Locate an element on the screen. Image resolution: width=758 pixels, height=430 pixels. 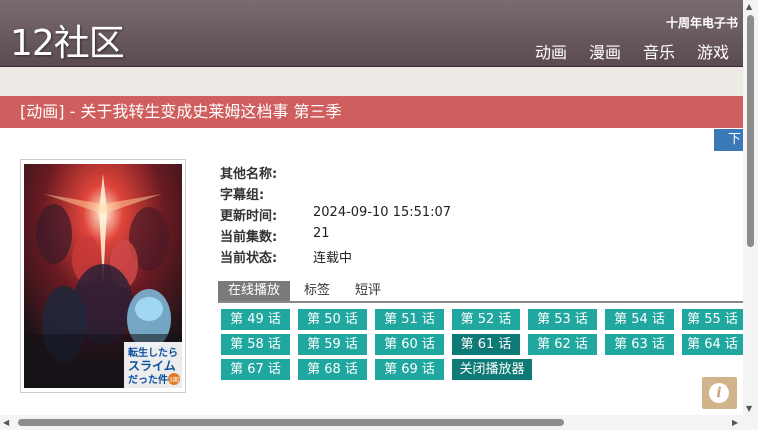
anime-poster-image: 転生したら スライム だった件 3期 is located at coordinates (103, 276).